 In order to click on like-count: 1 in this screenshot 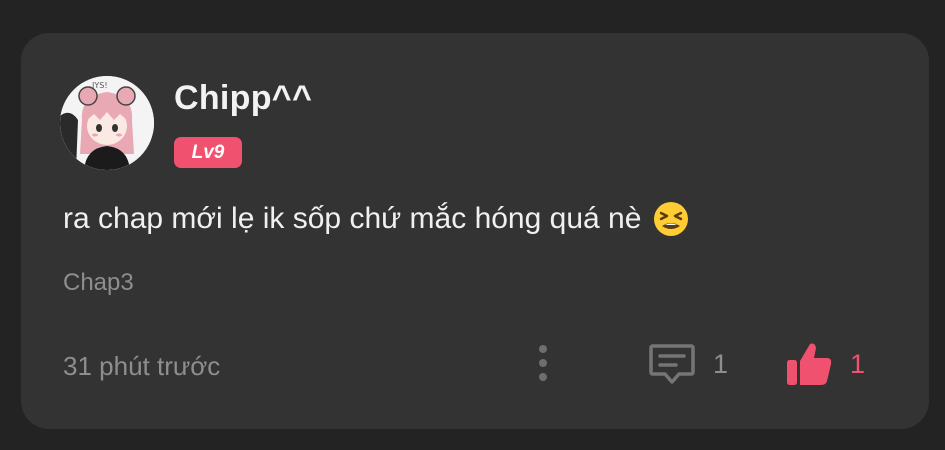, I will do `click(858, 363)`.